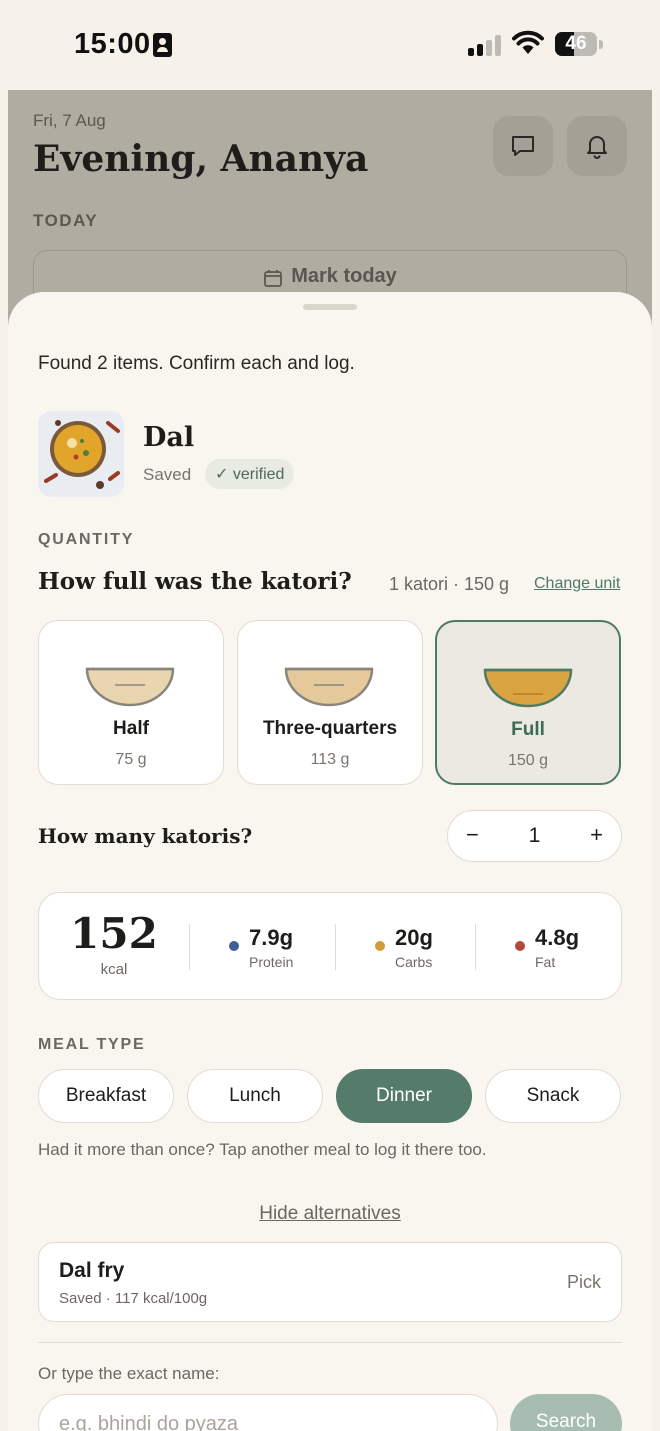 Image resolution: width=660 pixels, height=1431 pixels. I want to click on alternative-name: Dal fry, so click(92, 1270).